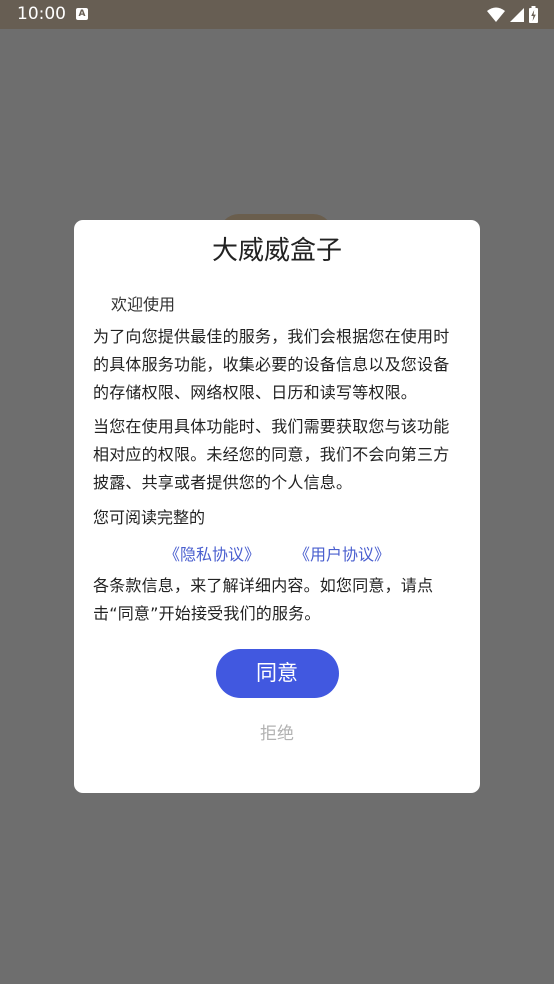 The width and height of the screenshot is (554, 984). What do you see at coordinates (149, 517) in the screenshot?
I see `read-label: 您可阅读完整的` at bounding box center [149, 517].